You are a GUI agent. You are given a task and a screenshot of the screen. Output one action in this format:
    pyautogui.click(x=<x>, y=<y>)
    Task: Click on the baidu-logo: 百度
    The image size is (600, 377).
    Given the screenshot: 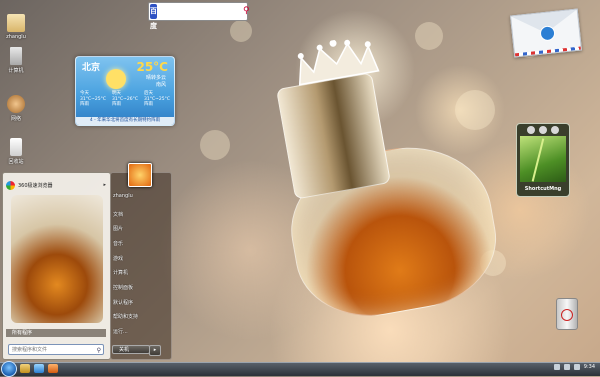 What is the action you would take?
    pyautogui.click(x=153, y=17)
    